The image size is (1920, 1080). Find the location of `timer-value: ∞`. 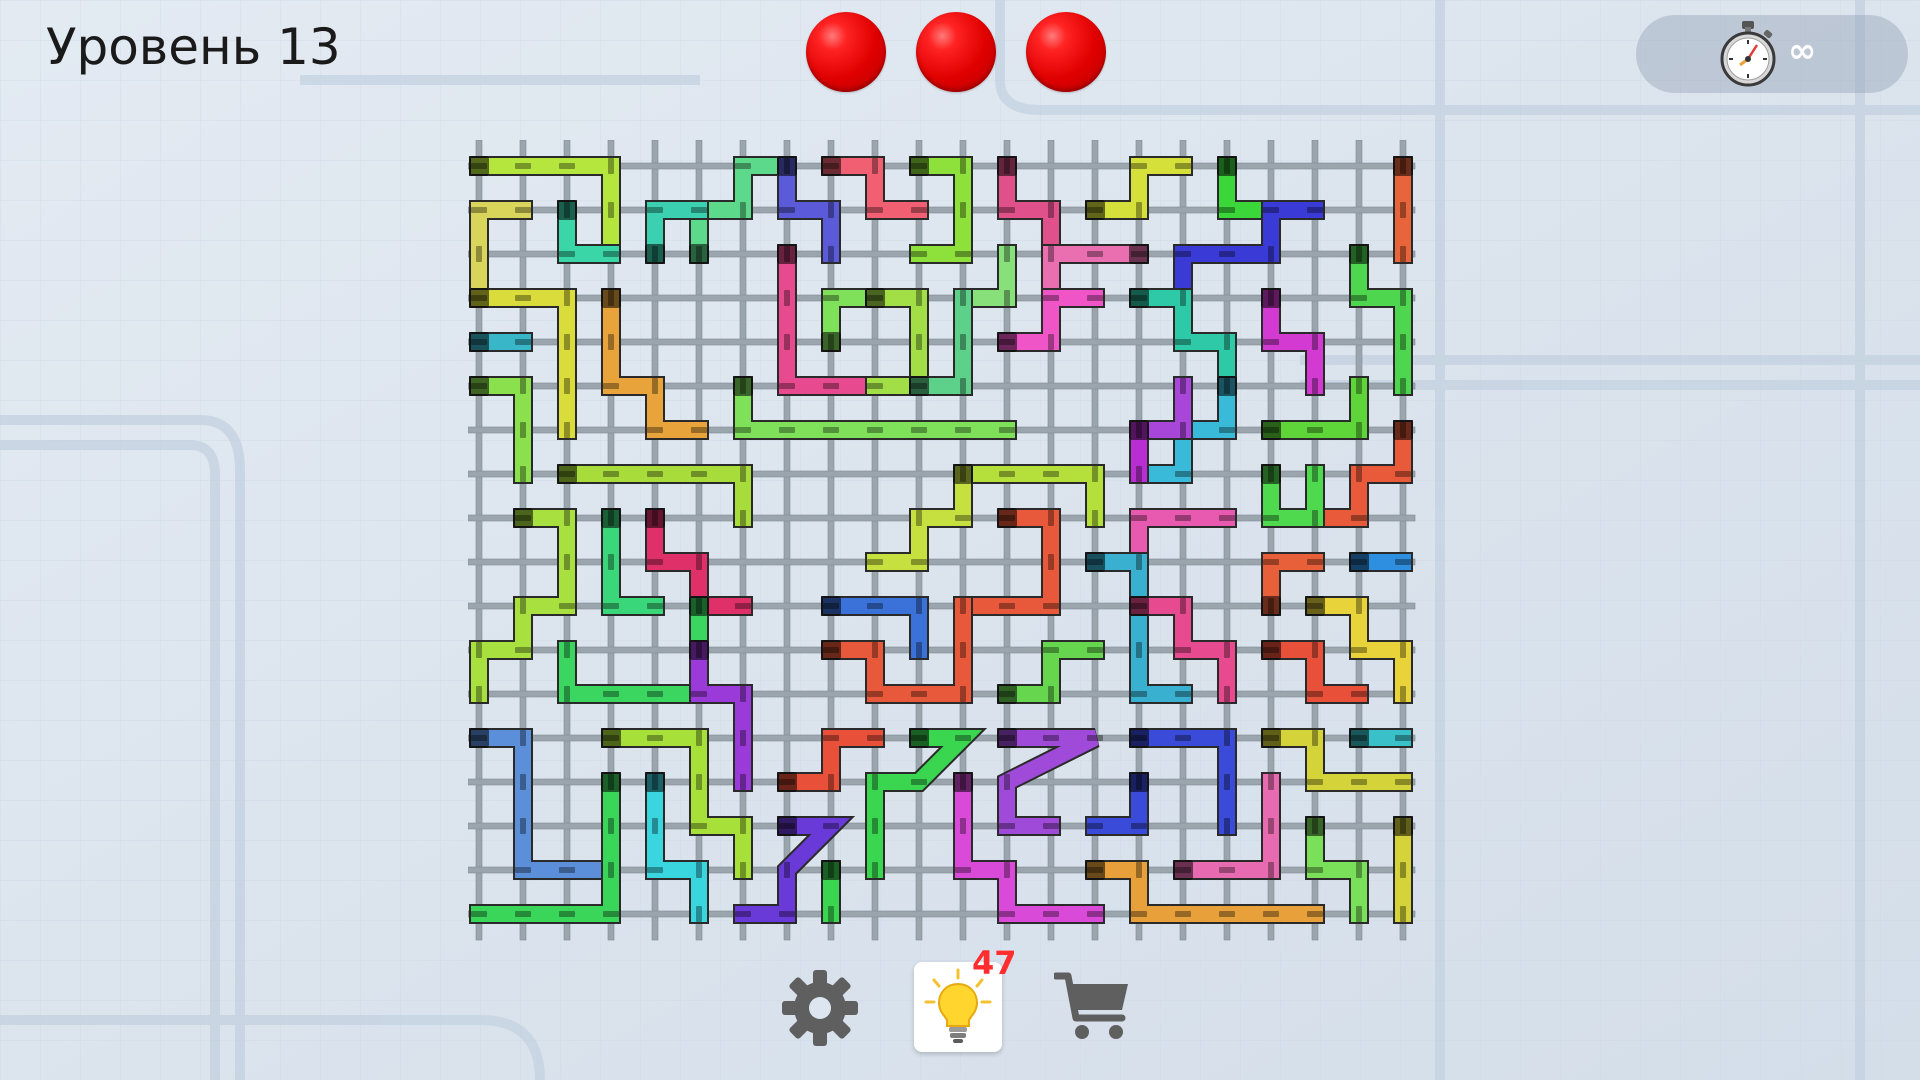

timer-value: ∞ is located at coordinates (1802, 51).